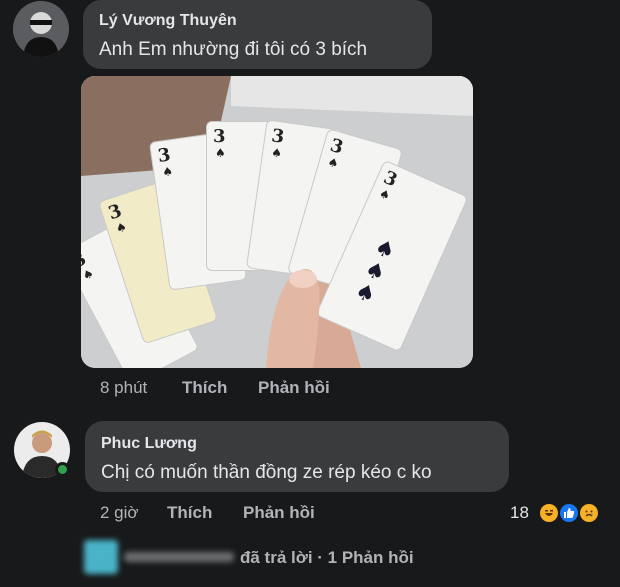 The width and height of the screenshot is (620, 587). Describe the element at coordinates (168, 21) in the screenshot. I see `comment-1-author: Lý Vương Thuyên` at that location.